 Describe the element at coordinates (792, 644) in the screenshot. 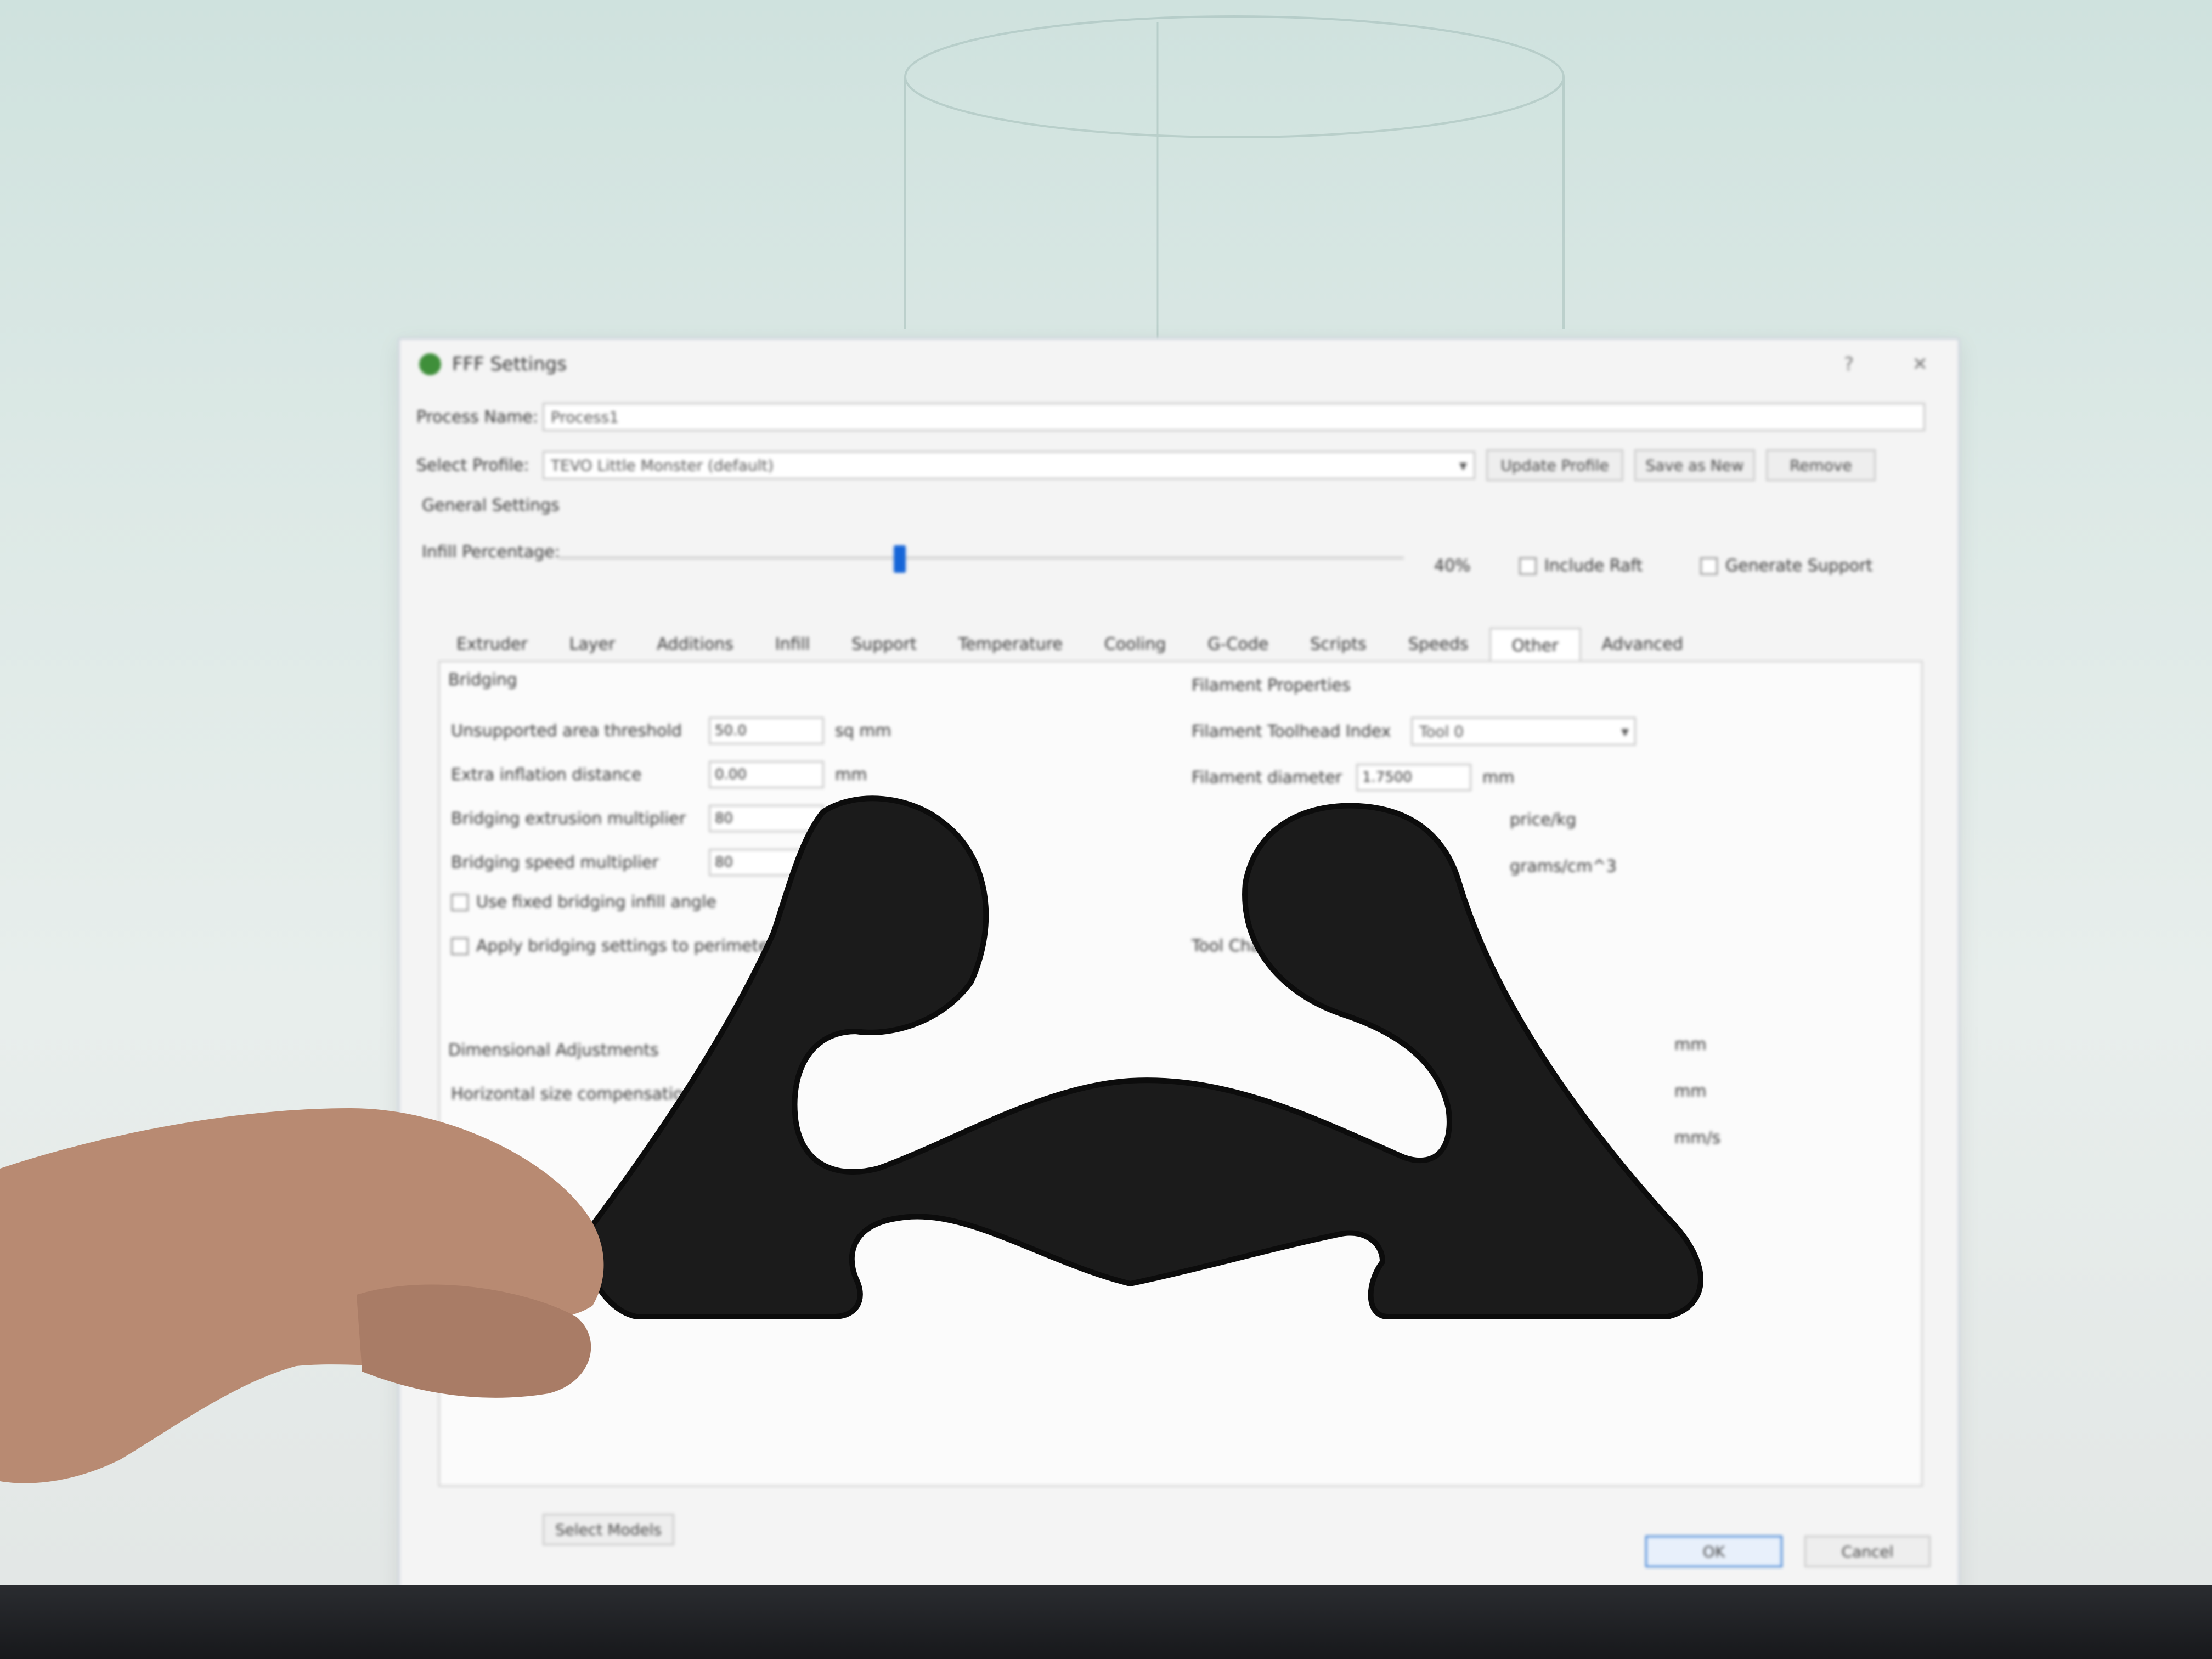

I see `tab-infill: Infill` at that location.